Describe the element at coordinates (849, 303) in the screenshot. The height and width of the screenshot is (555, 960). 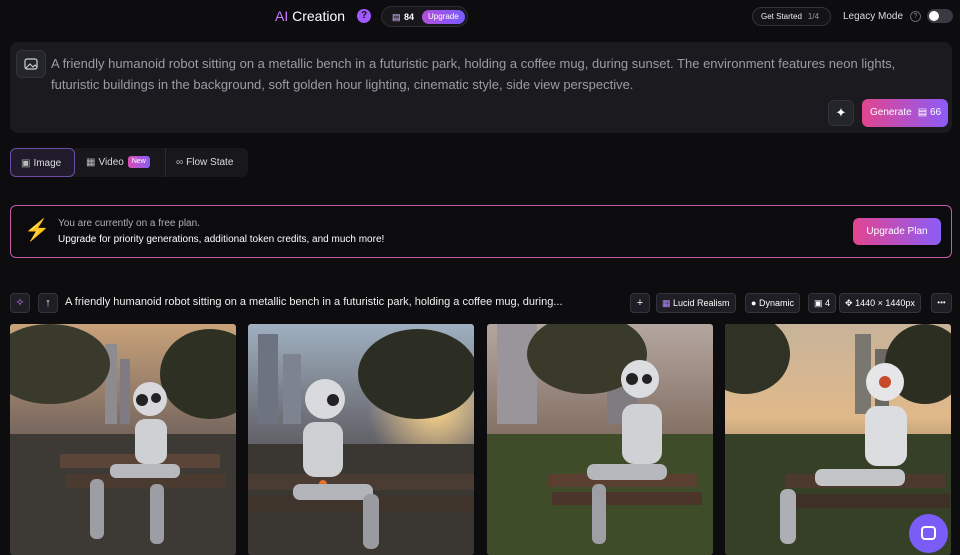
I see `move-icon: ✥` at that location.